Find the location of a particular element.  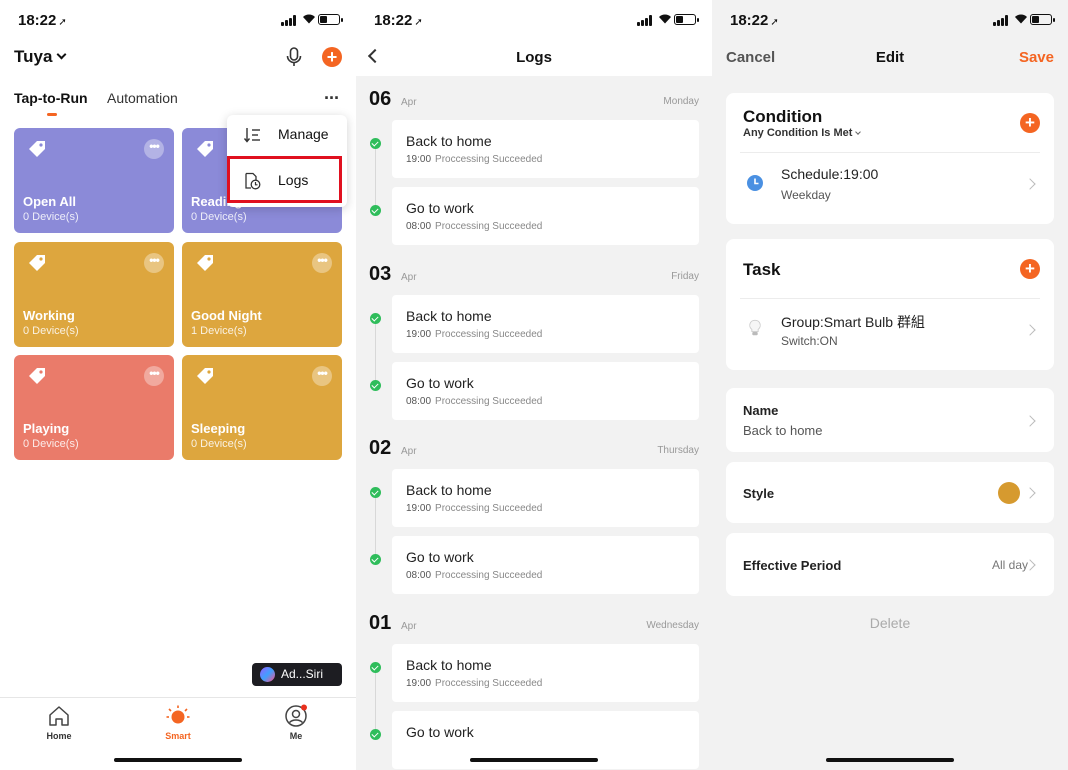

name-row: Name Back to home is located at coordinates (890, 420).